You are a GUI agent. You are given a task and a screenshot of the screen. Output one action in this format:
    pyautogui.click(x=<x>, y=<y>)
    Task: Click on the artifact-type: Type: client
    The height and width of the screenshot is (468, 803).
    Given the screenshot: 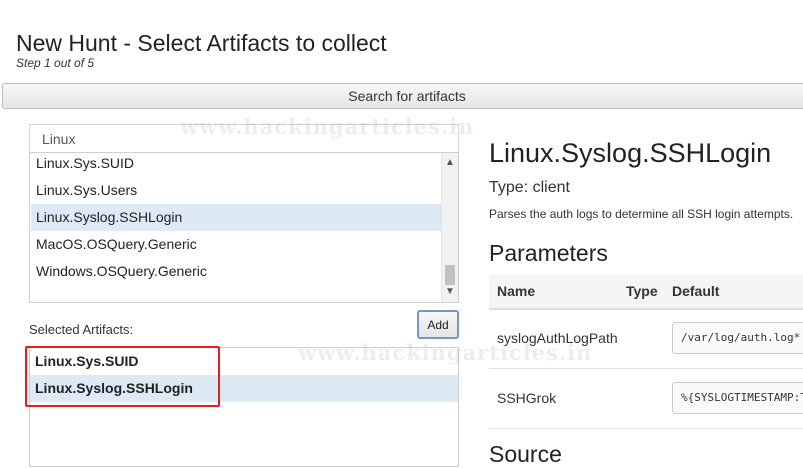 What is the action you would take?
    pyautogui.click(x=529, y=187)
    